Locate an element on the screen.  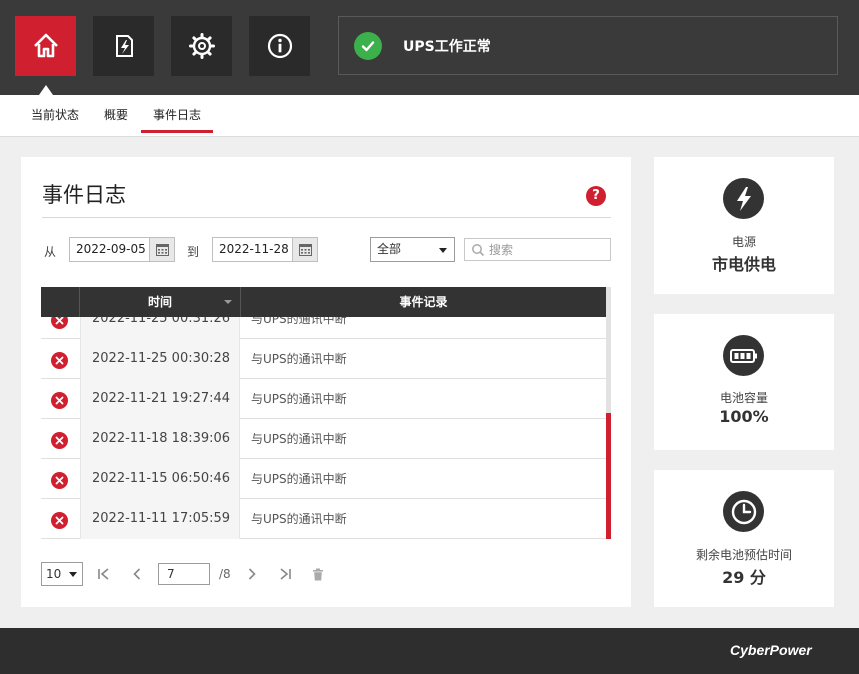
delete-button is located at coordinates (318, 574).